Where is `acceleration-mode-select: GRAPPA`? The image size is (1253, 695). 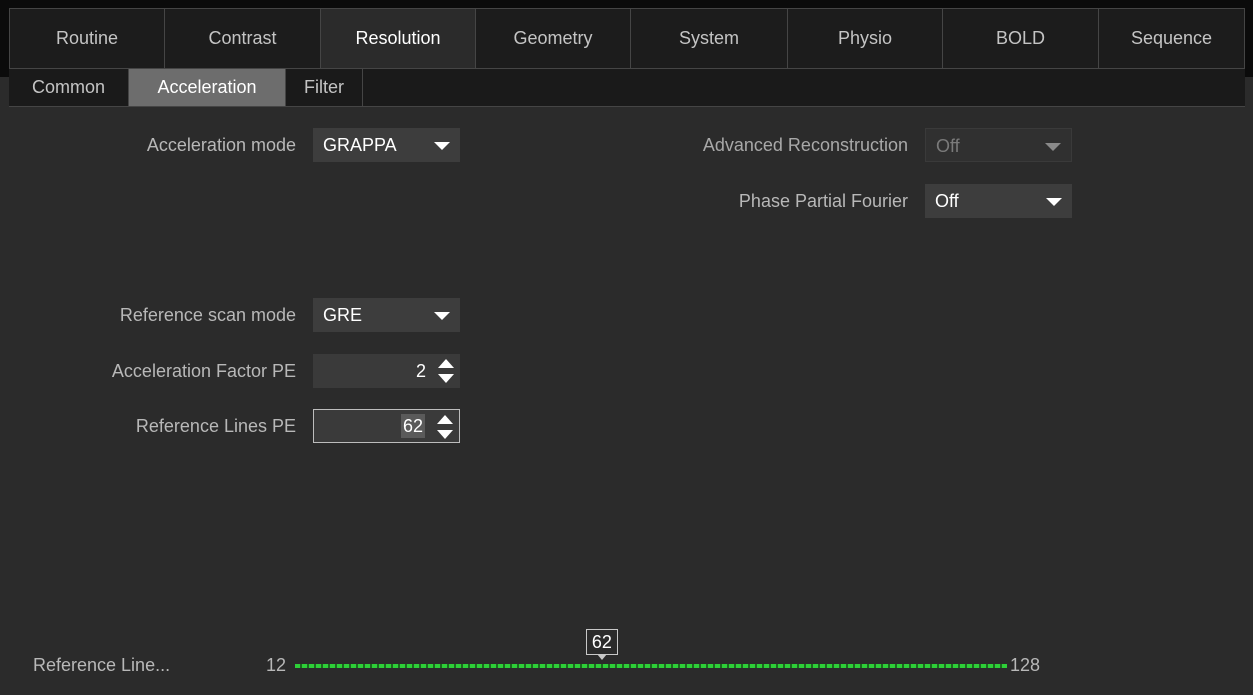 acceleration-mode-select: GRAPPA is located at coordinates (386, 145).